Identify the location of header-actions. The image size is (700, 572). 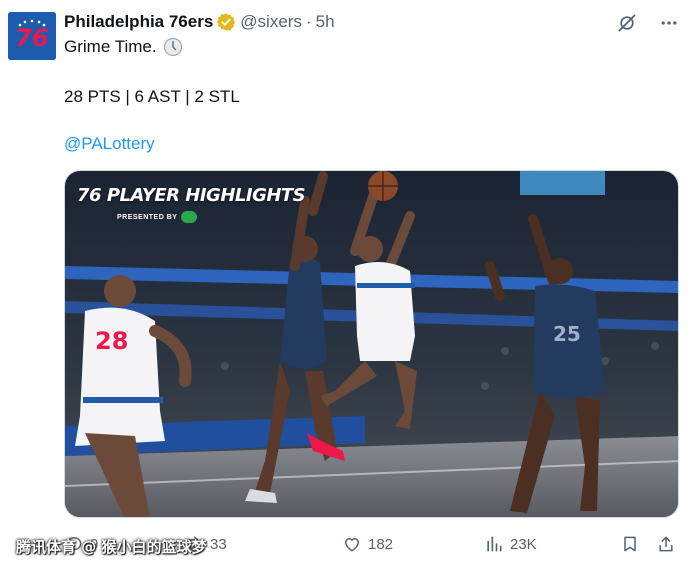
(648, 23).